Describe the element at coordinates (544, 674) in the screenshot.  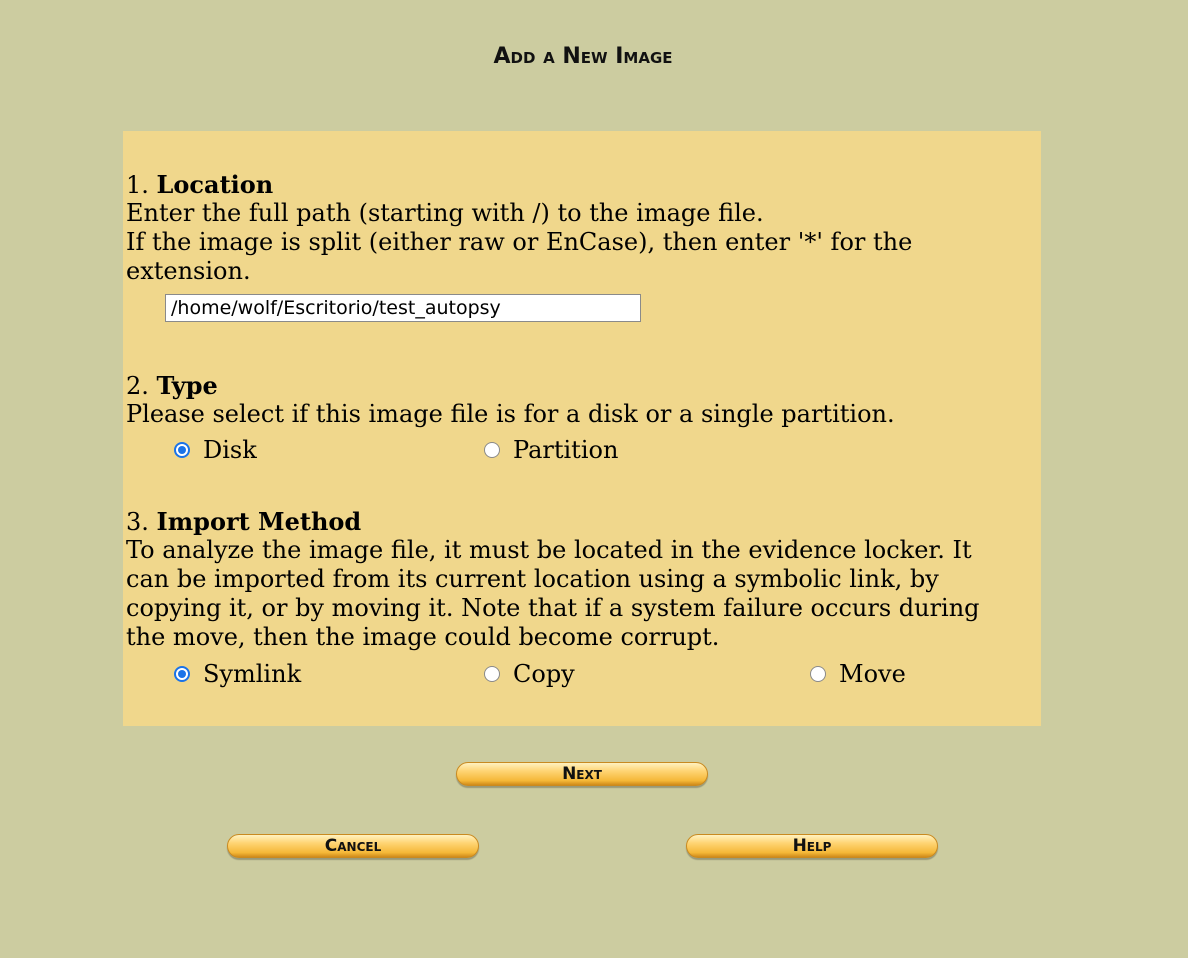
I see `import-option-copy-label: Copy` at that location.